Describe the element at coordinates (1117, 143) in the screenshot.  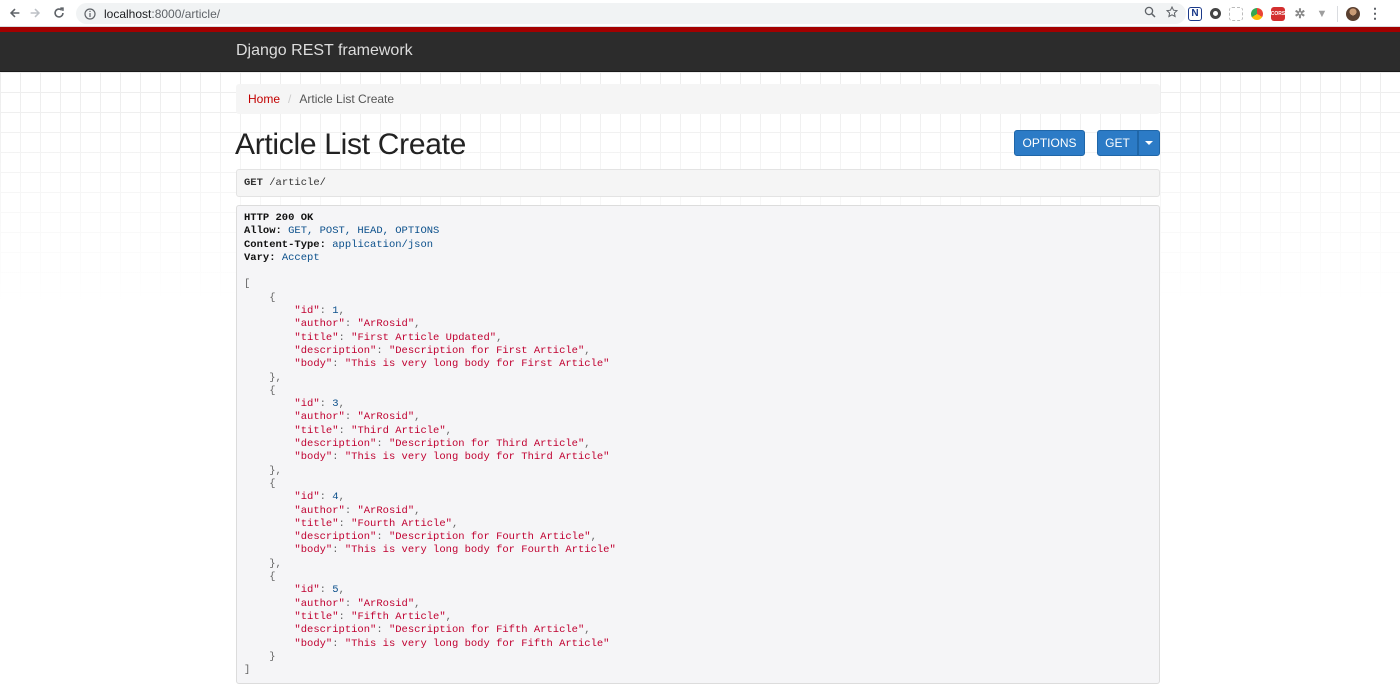
I see `get-button: GET` at that location.